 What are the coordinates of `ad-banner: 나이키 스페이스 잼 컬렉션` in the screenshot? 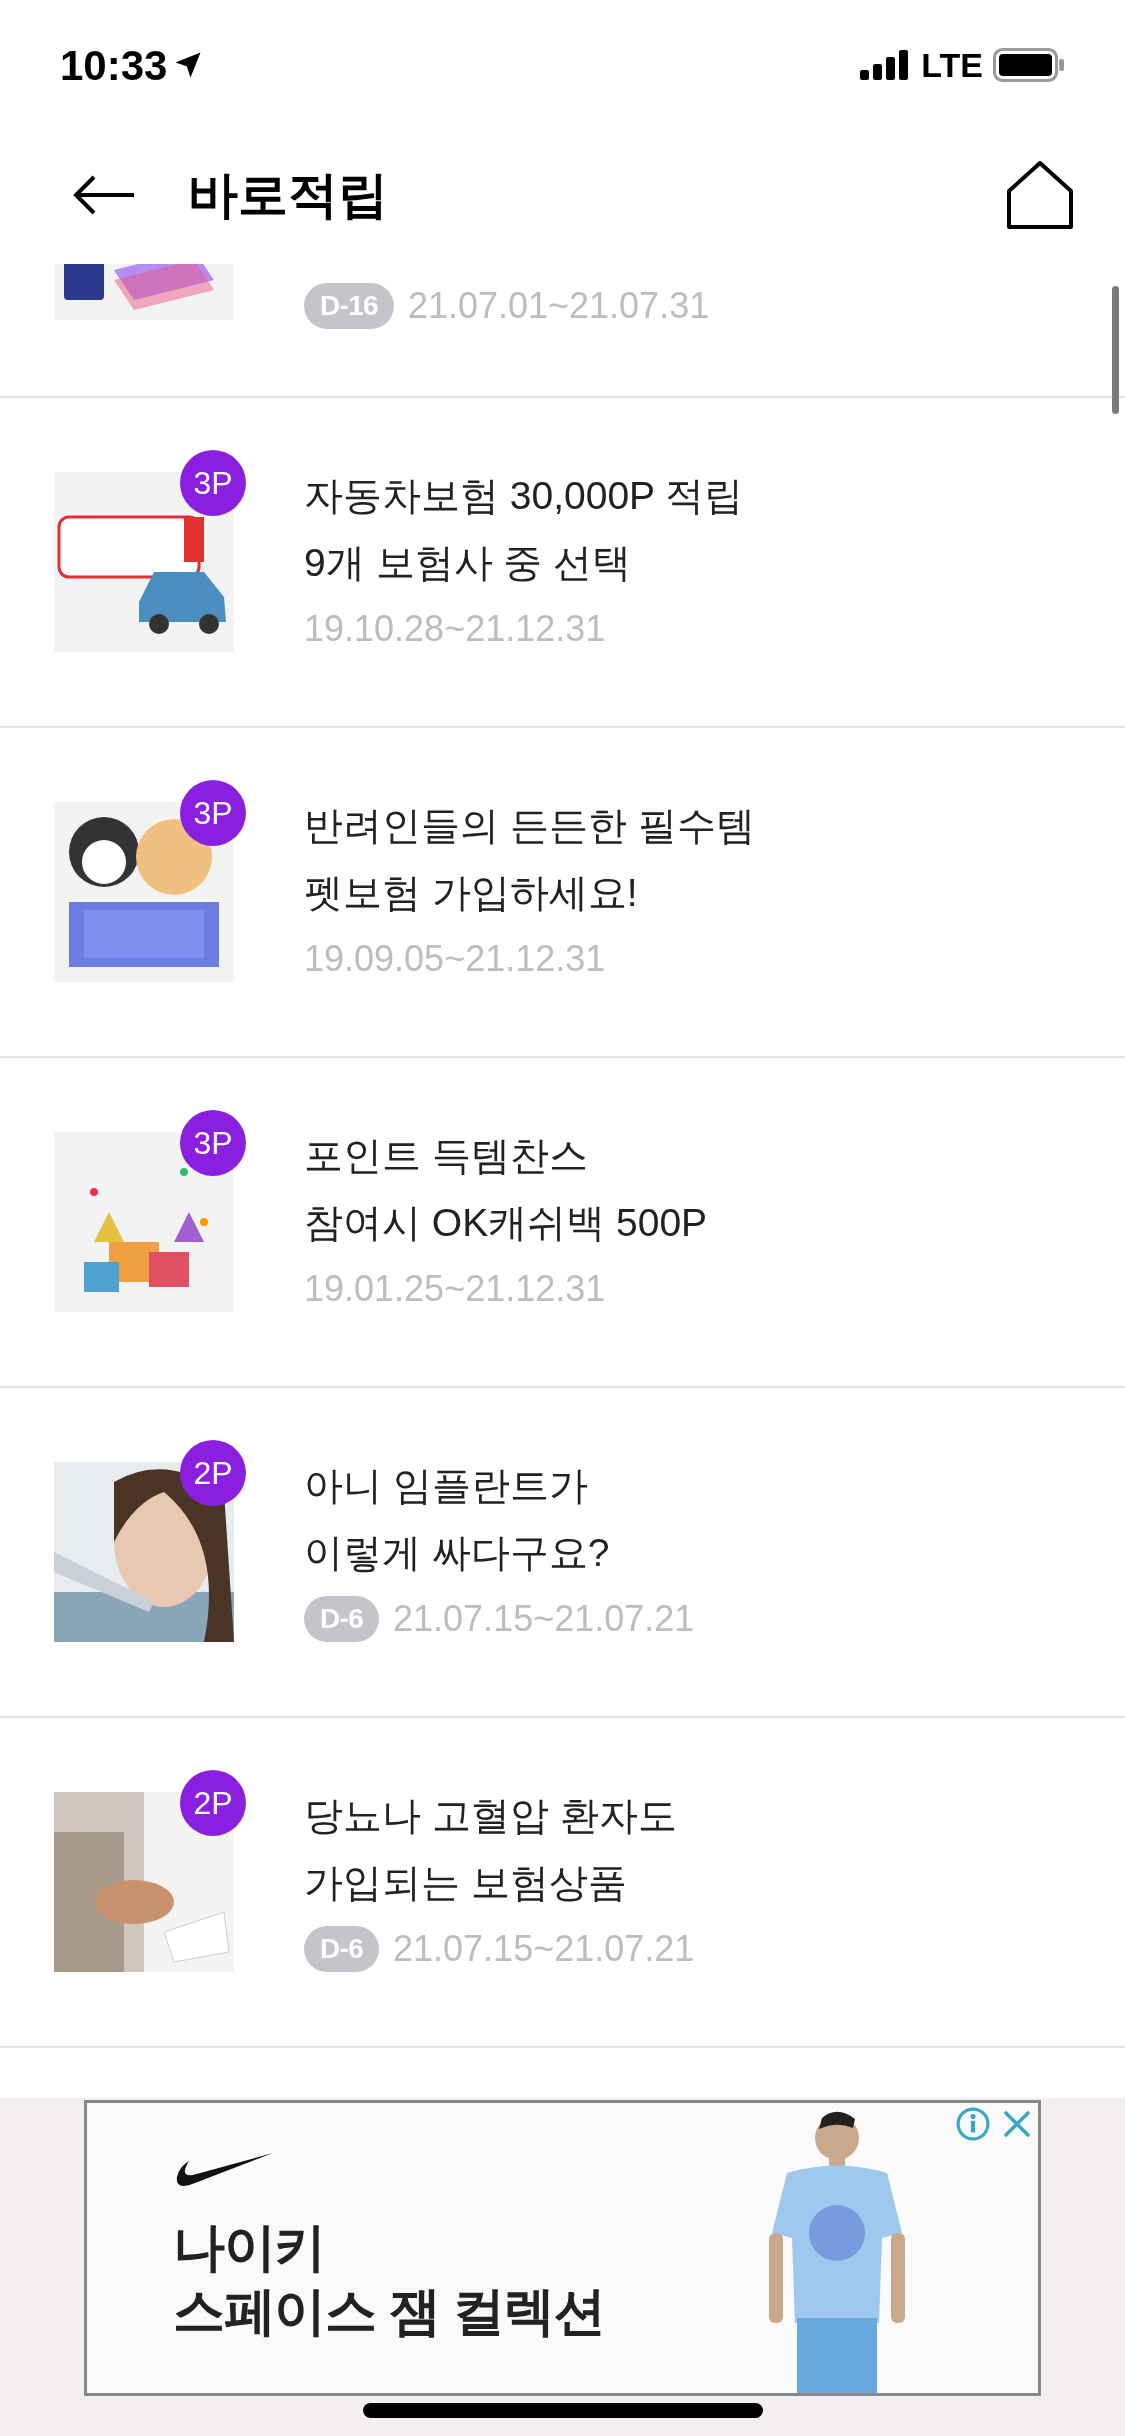 It's located at (562, 2248).